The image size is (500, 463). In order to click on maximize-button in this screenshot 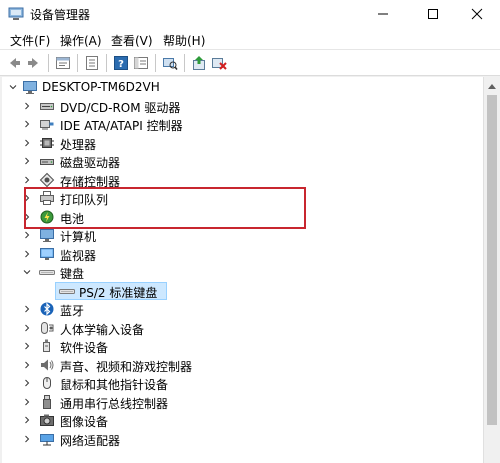, I will do `click(433, 14)`.